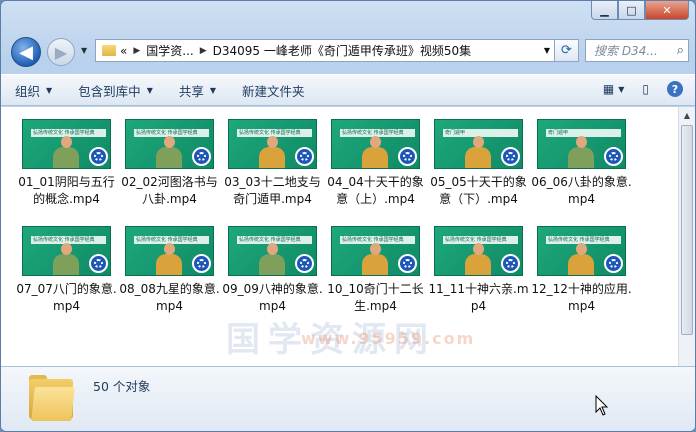 The image size is (696, 432). Describe the element at coordinates (28, 91) in the screenshot. I see `organize-label: 组织` at that location.